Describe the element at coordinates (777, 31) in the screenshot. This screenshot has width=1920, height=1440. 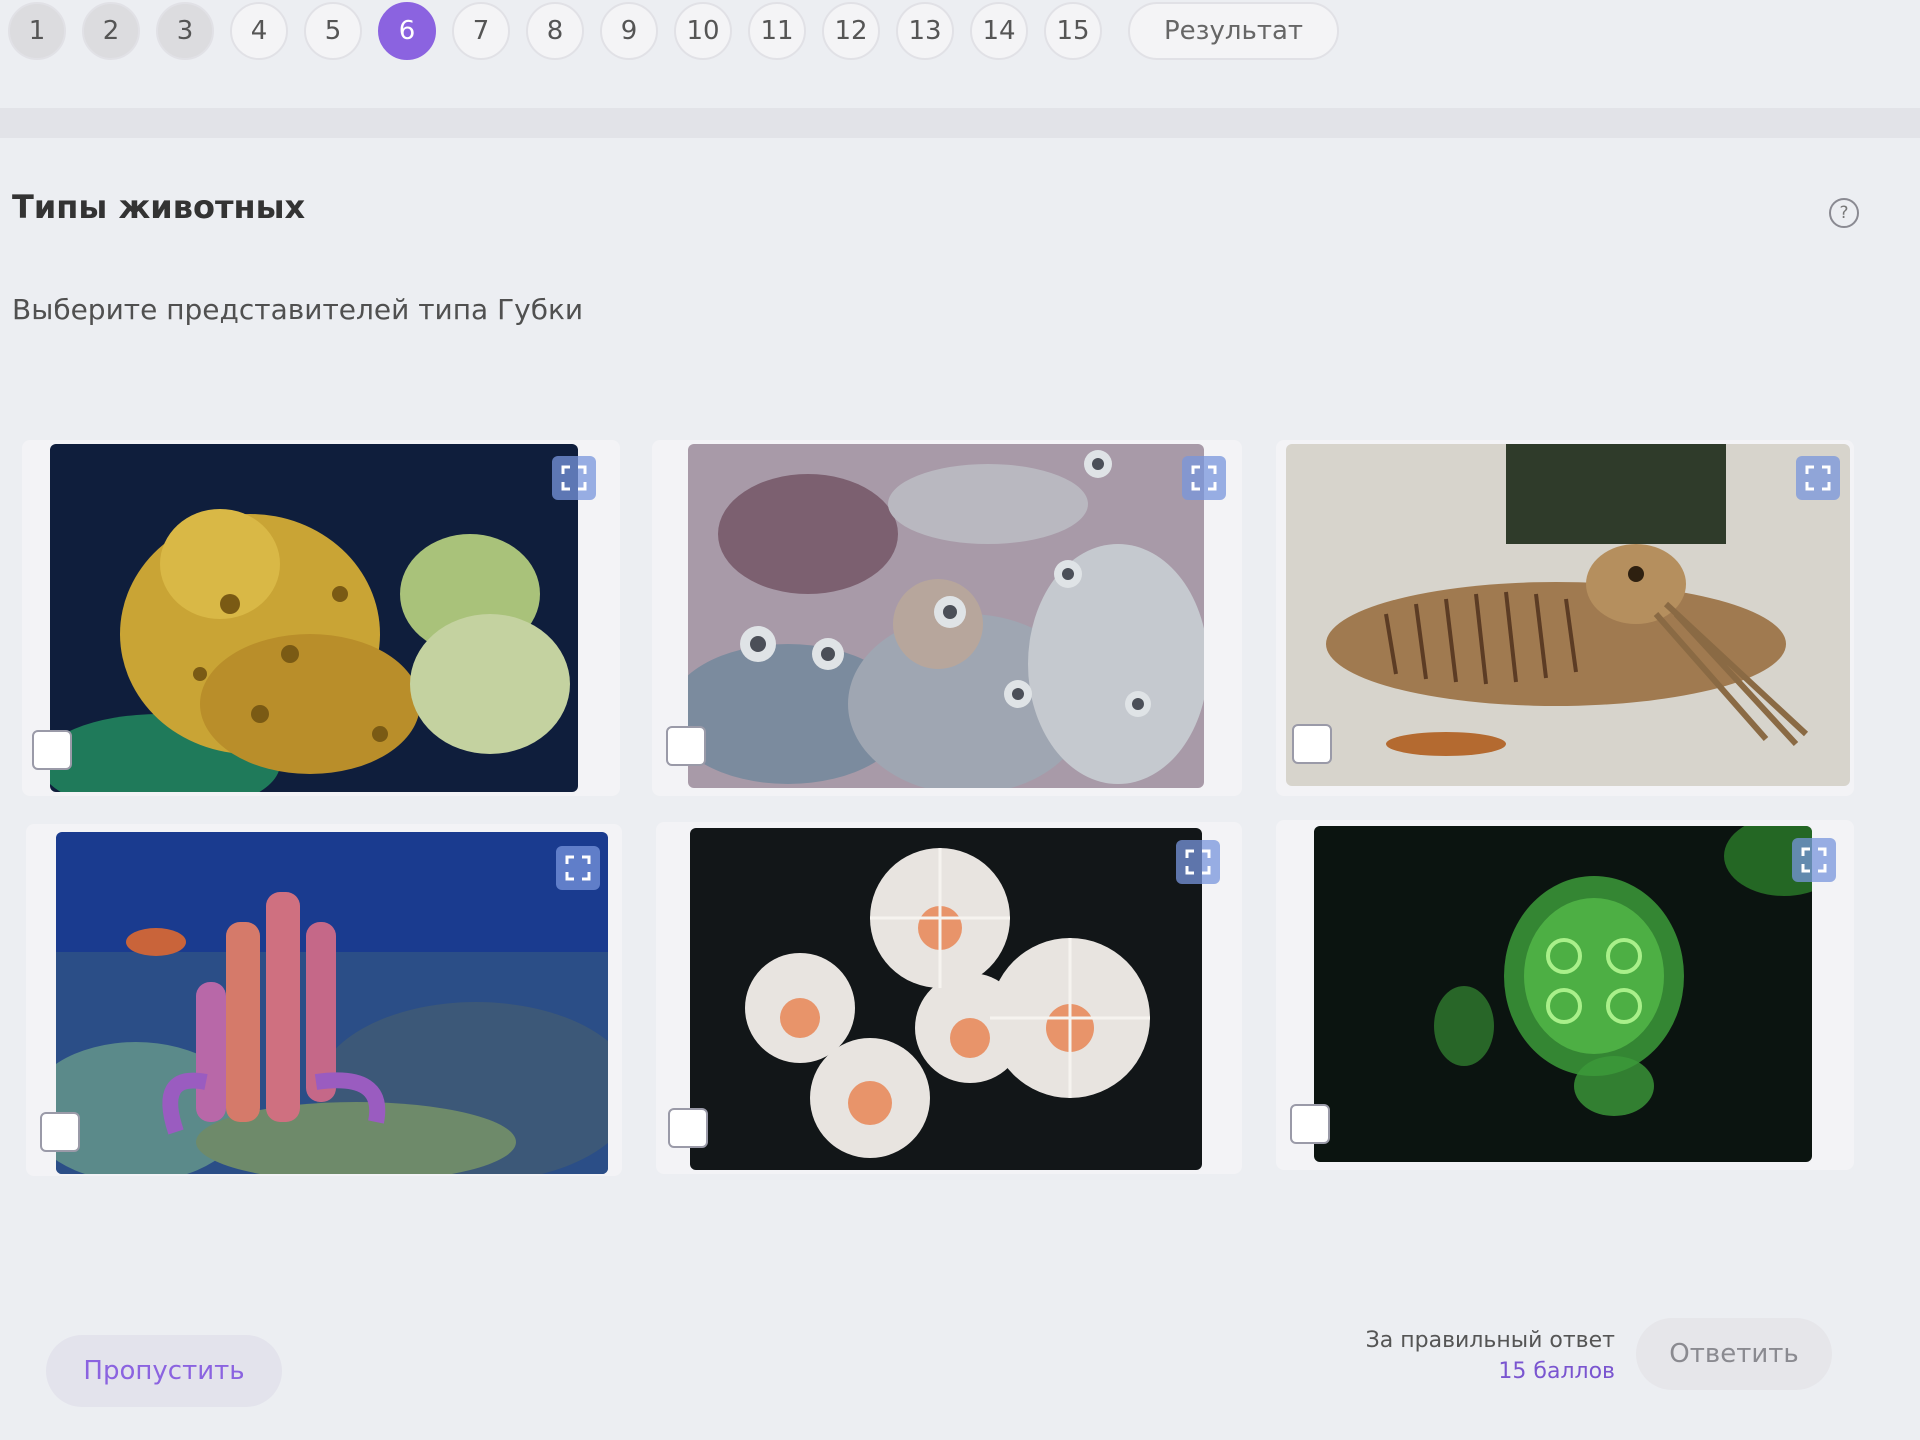
I see `page-11-button: 11` at that location.